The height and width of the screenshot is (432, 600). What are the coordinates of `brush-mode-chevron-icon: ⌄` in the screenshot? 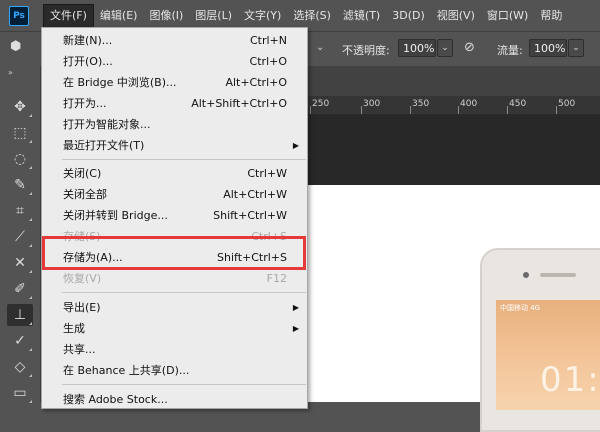 It's located at (320, 47).